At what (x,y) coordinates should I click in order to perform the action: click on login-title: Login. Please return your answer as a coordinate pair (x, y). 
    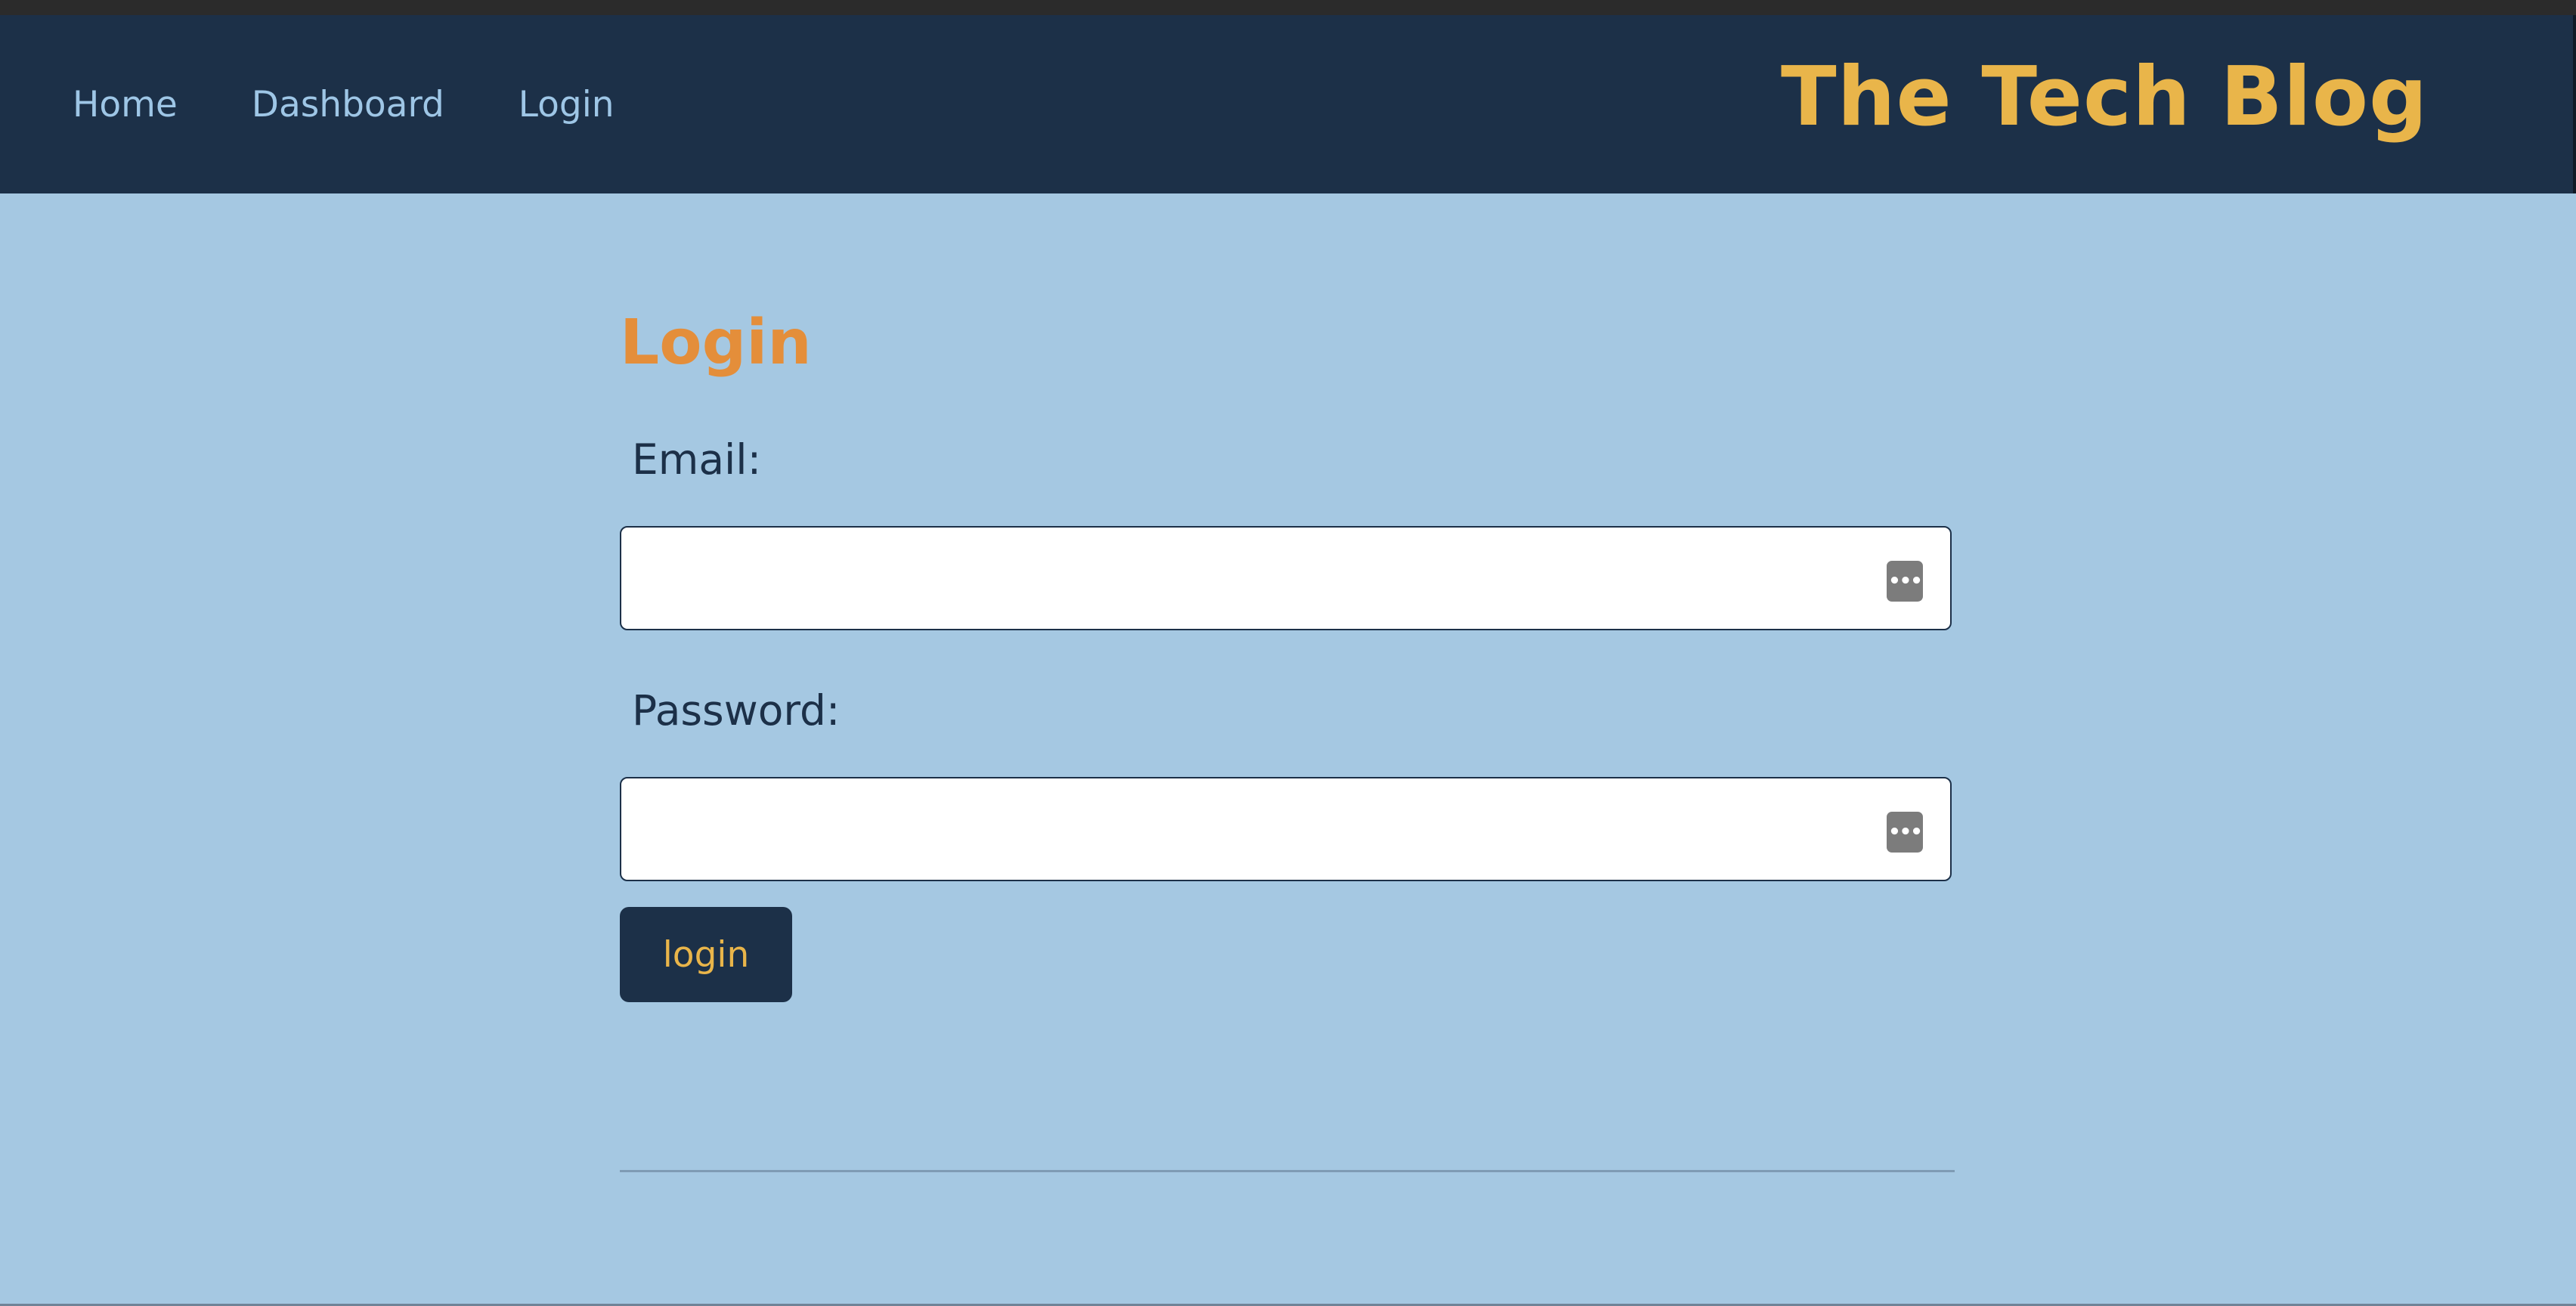
    Looking at the image, I should click on (716, 343).